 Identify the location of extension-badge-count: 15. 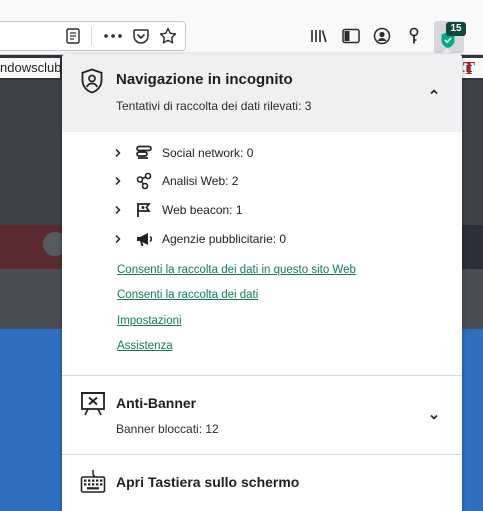
(456, 29).